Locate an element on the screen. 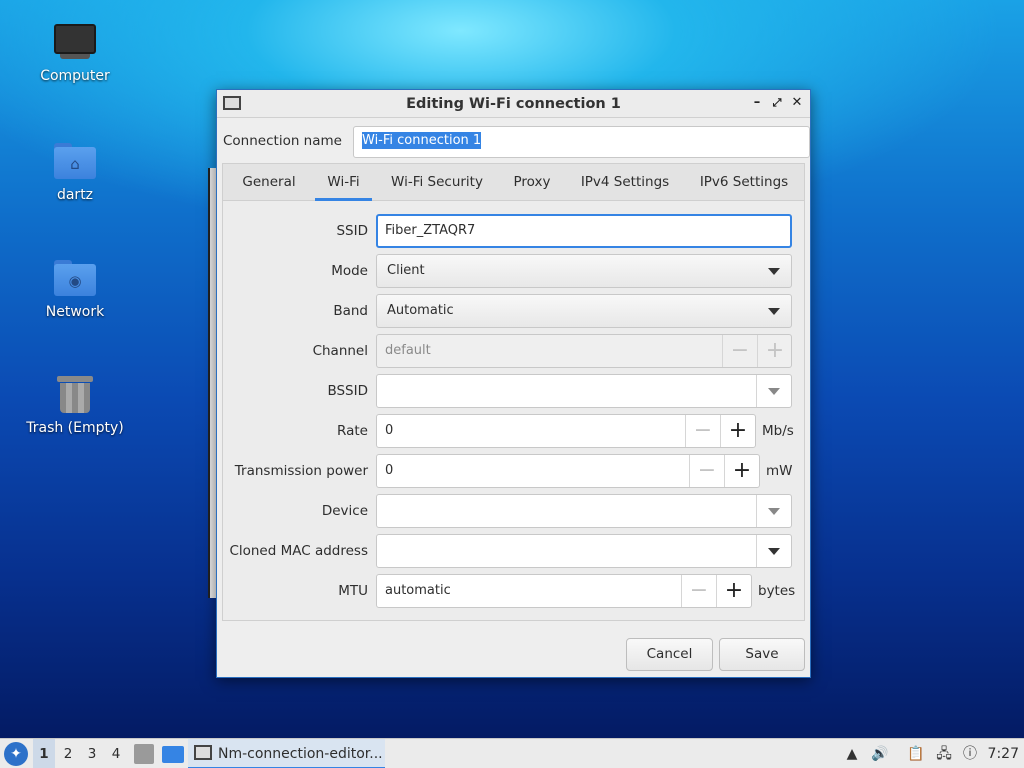 This screenshot has height=768, width=1024. workspace-1: 1 is located at coordinates (44, 753).